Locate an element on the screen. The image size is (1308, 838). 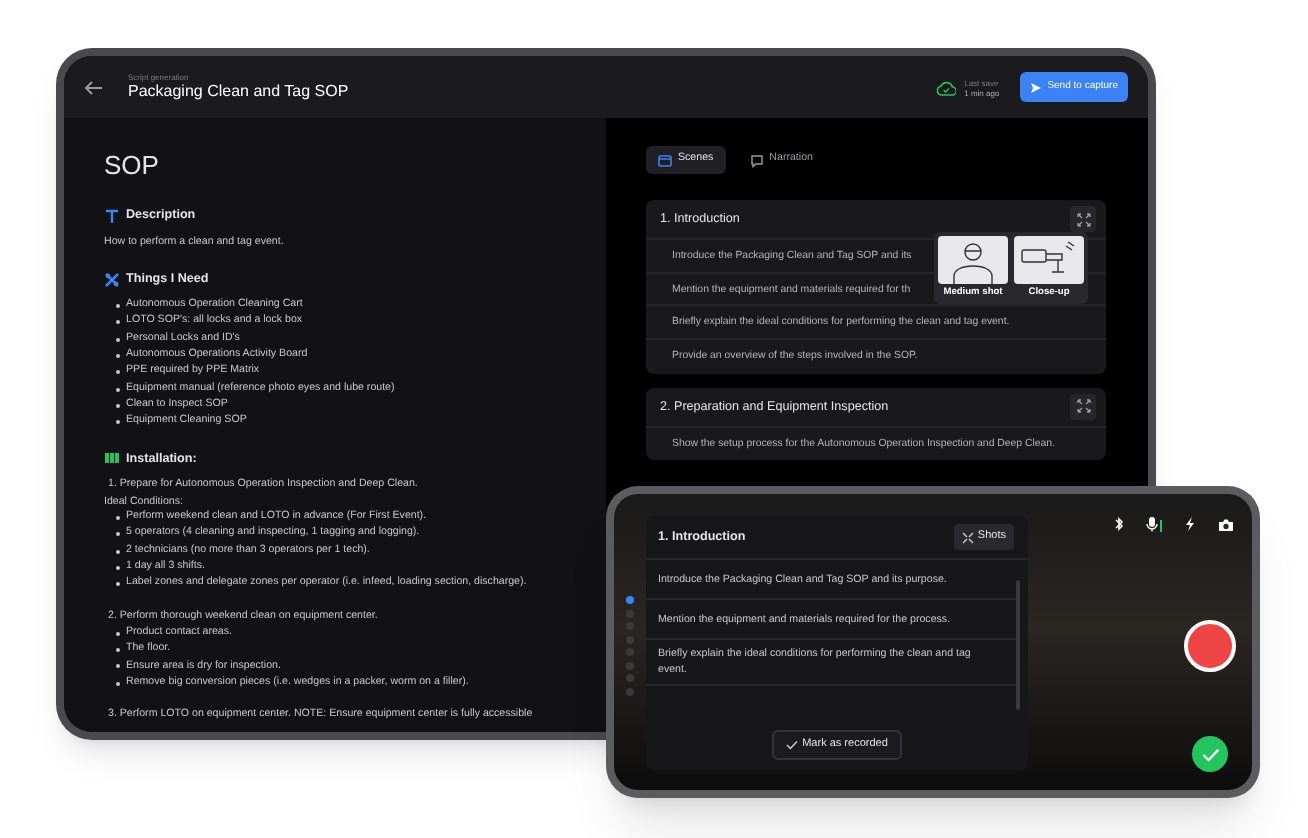
page-title: Packaging Clean and Tag SOP is located at coordinates (238, 92).